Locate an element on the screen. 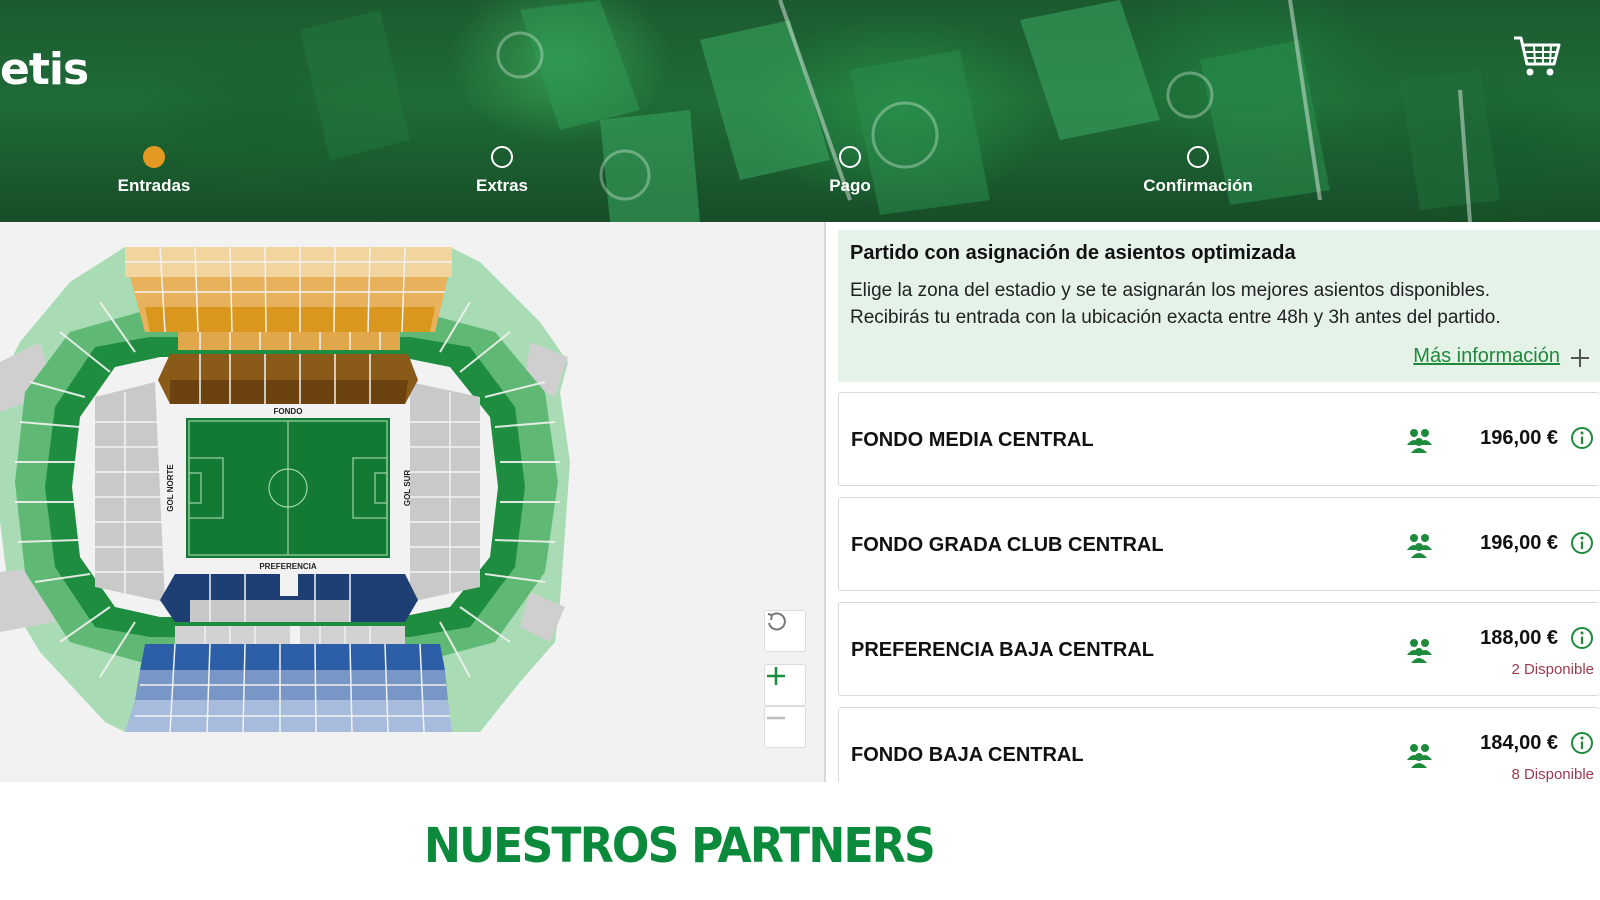 Image resolution: width=1600 pixels, height=900 pixels. ticket-price: 184,00 € is located at coordinates (1519, 743).